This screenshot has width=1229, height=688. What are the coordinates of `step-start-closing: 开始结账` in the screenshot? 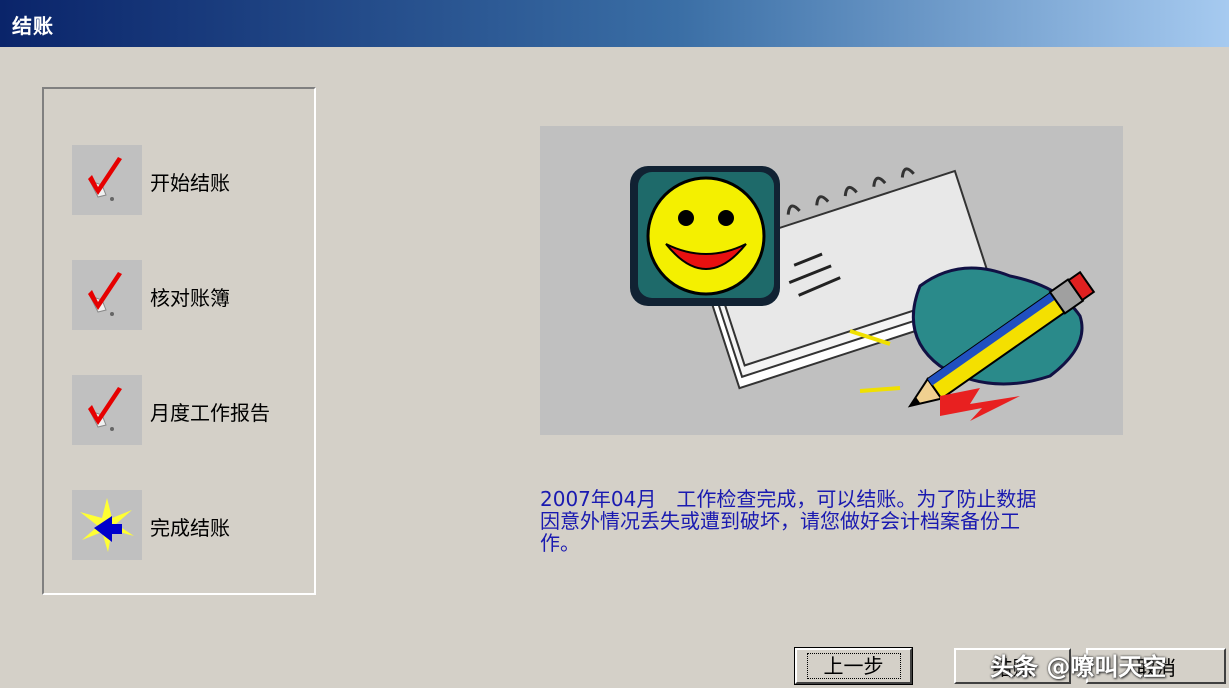 It's located at (192, 180).